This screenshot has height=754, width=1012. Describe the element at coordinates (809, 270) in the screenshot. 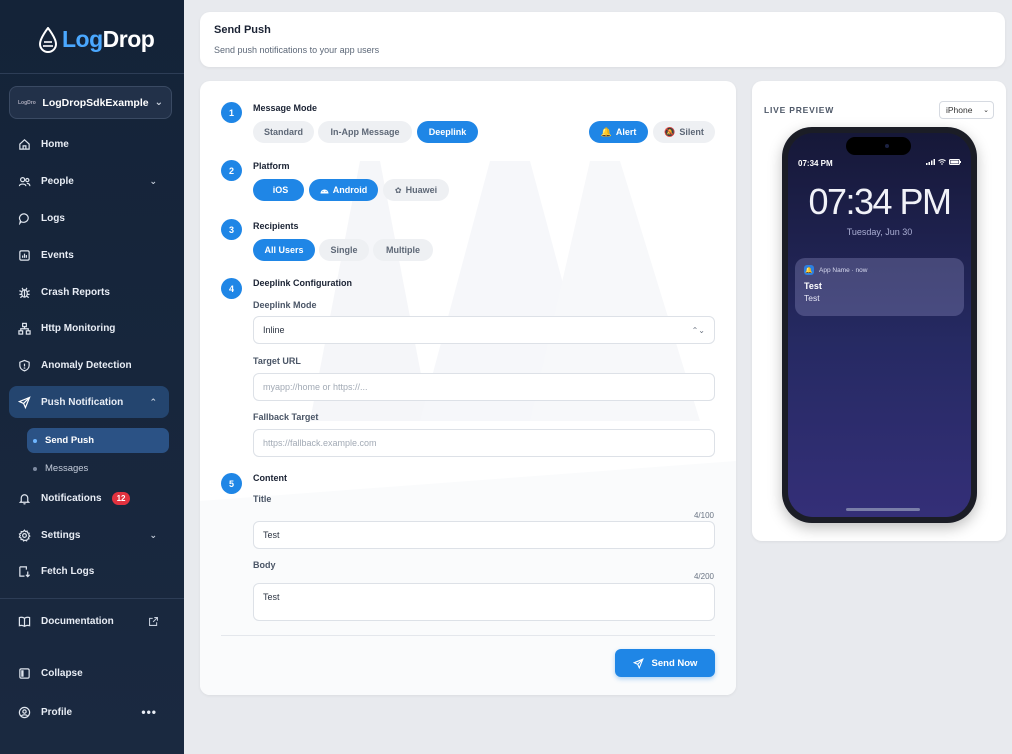

I see `app-bell-icon: 🔔` at that location.